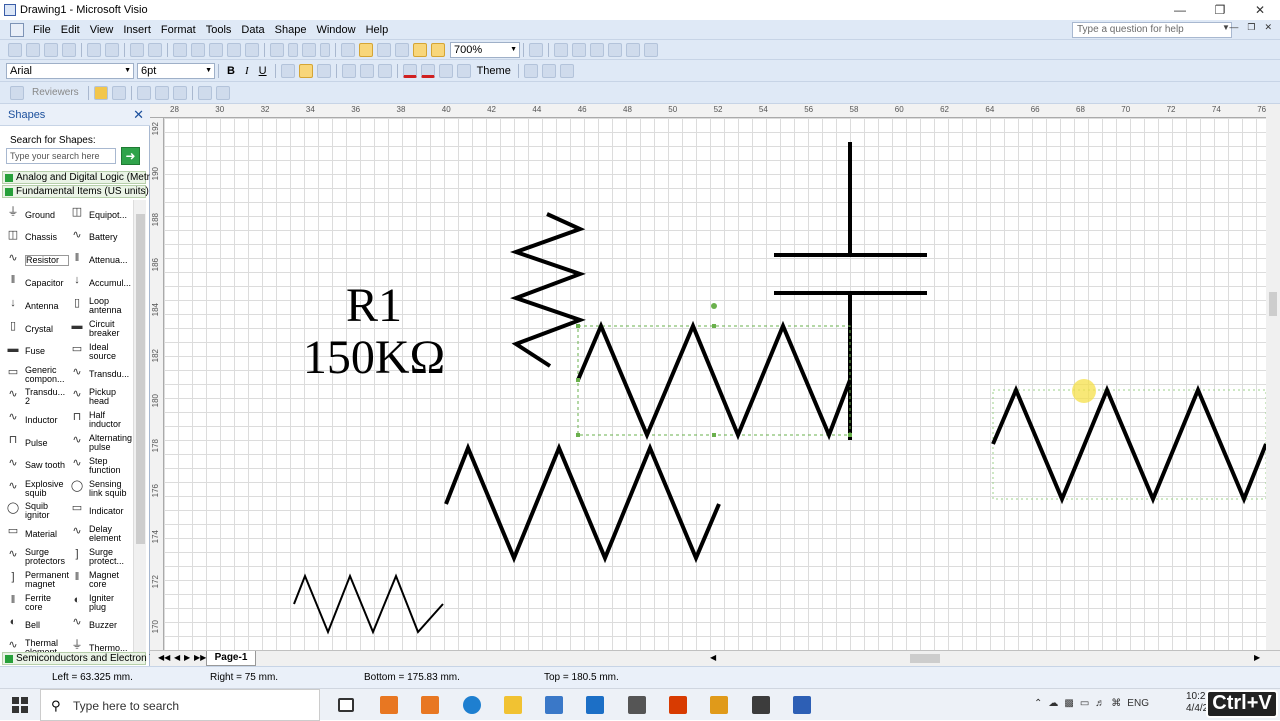 This screenshot has height=721, width=1280. I want to click on line-color-icon, so click(427, 70).